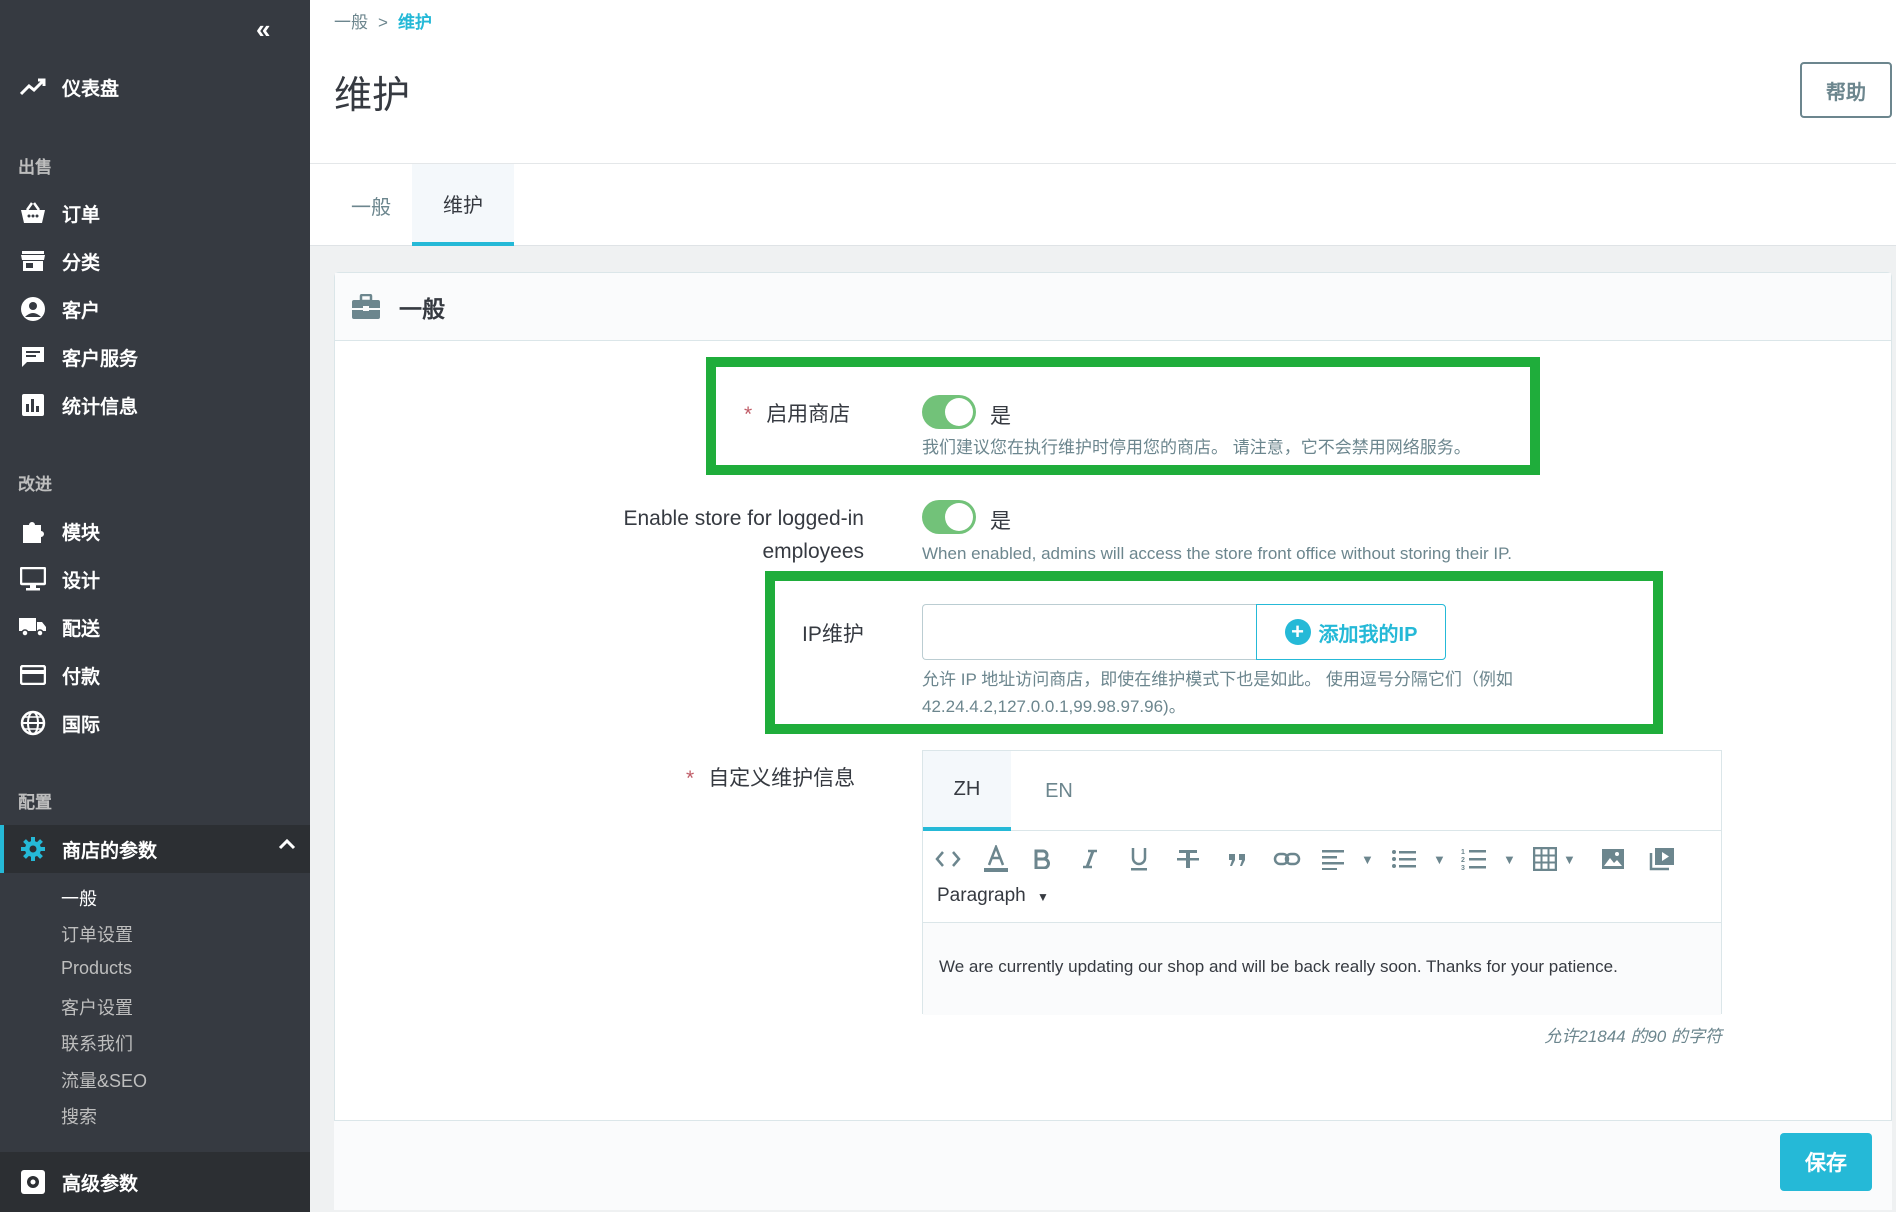 The width and height of the screenshot is (1896, 1212). I want to click on required-mark: *, so click(690, 778).